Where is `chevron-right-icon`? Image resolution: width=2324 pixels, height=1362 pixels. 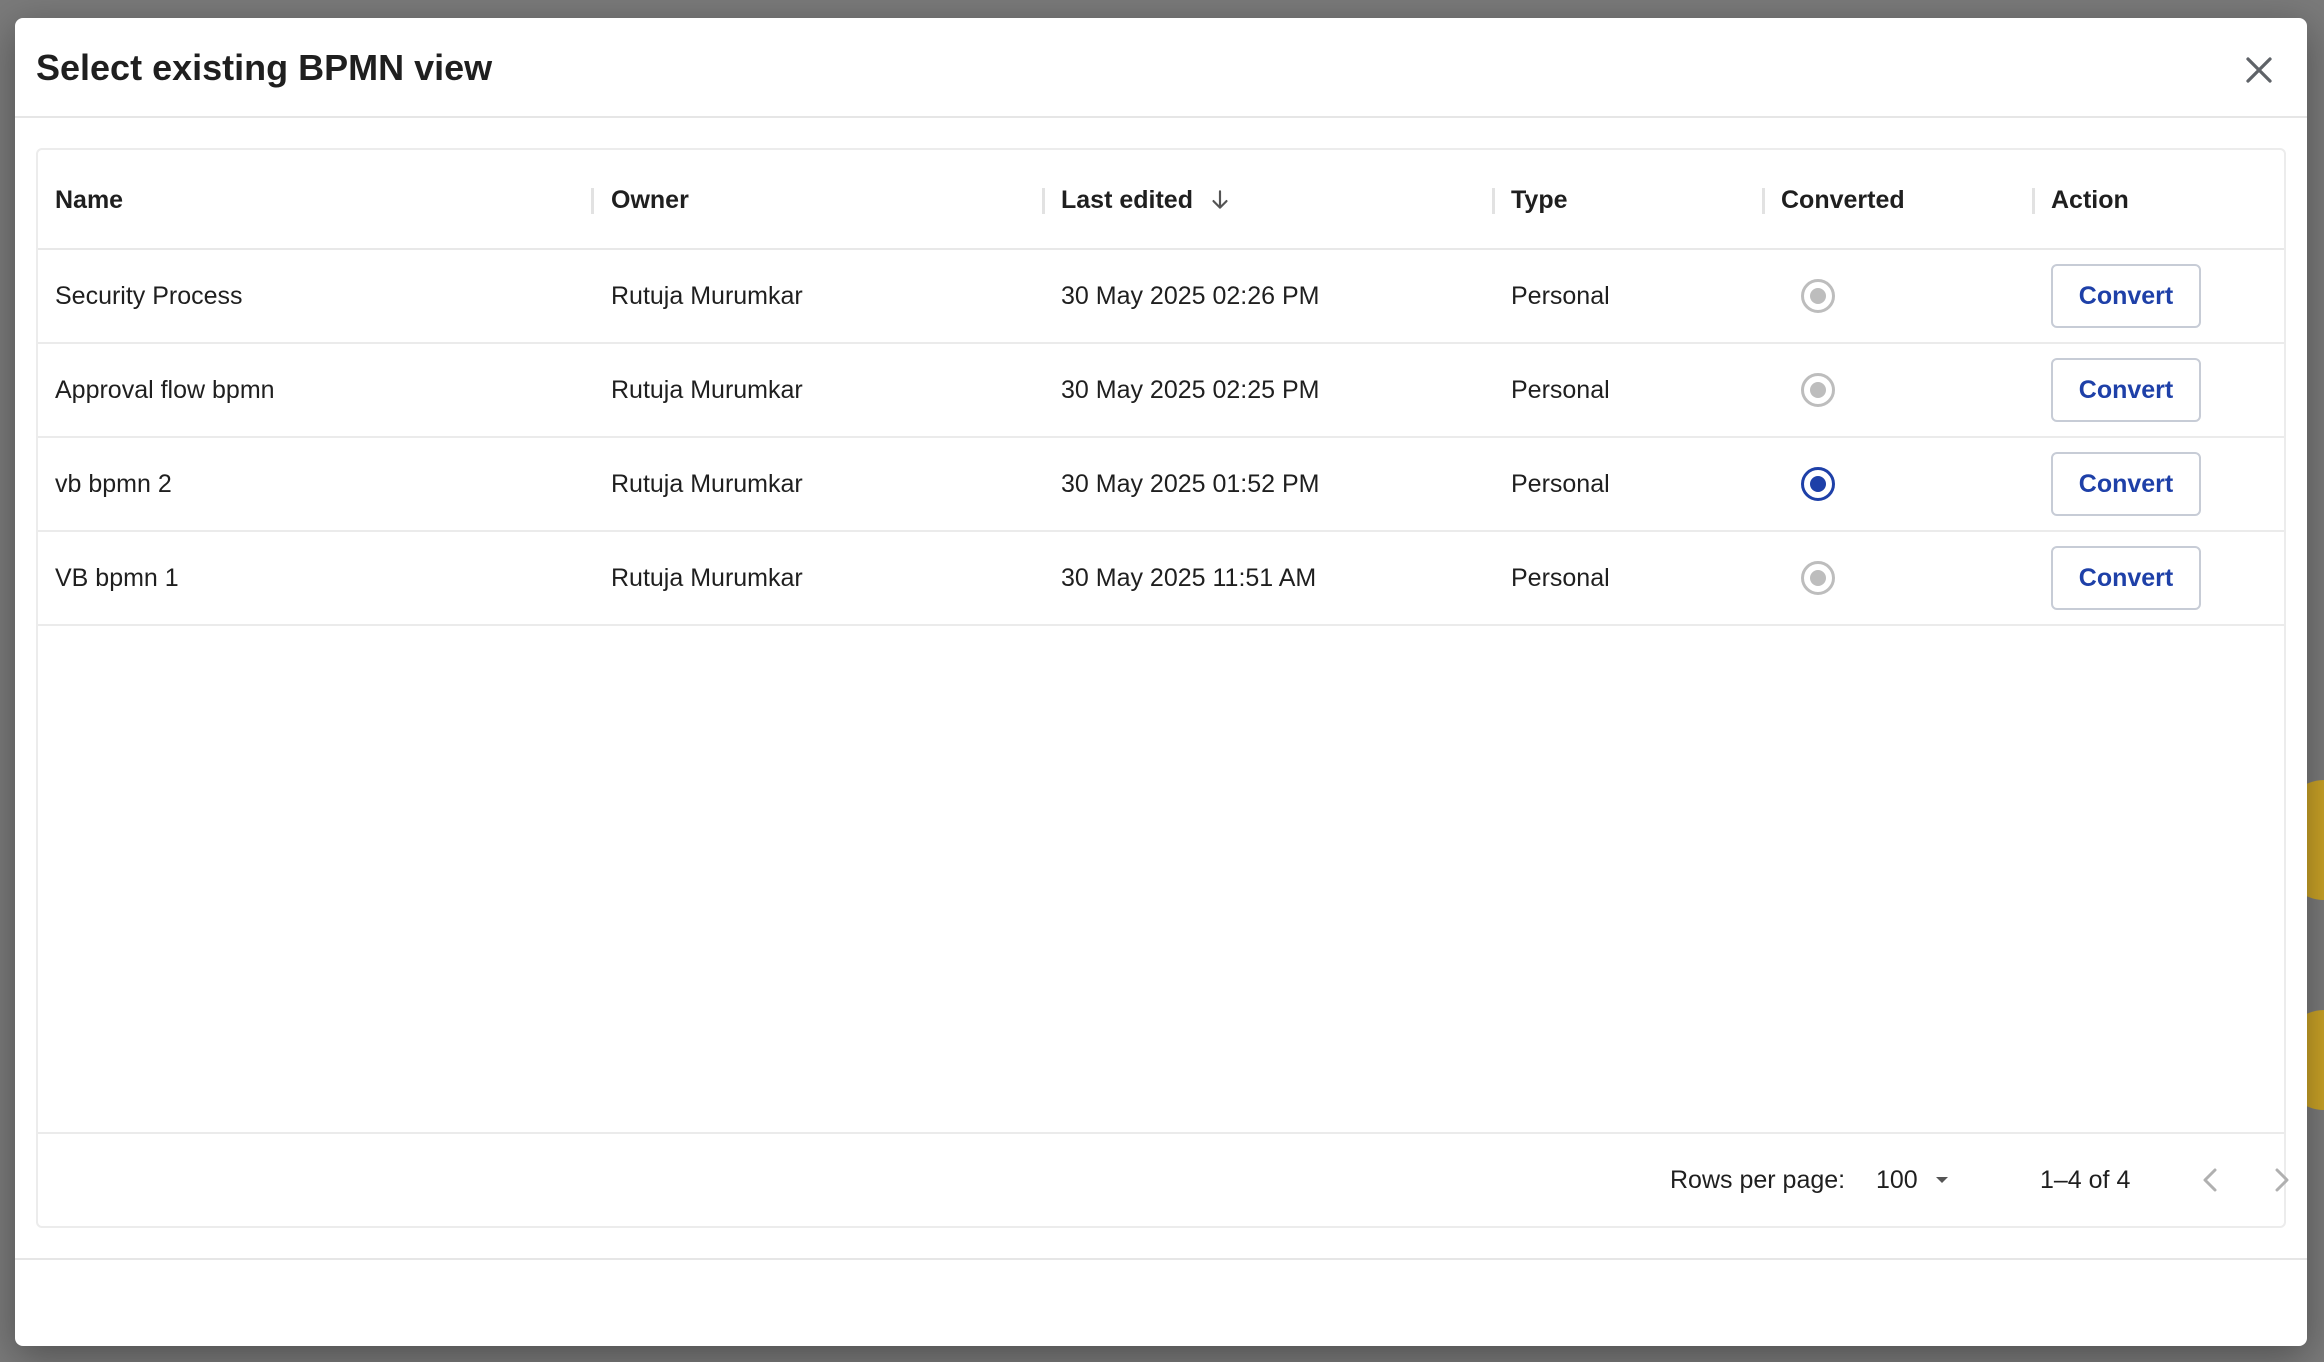 chevron-right-icon is located at coordinates (2282, 1180).